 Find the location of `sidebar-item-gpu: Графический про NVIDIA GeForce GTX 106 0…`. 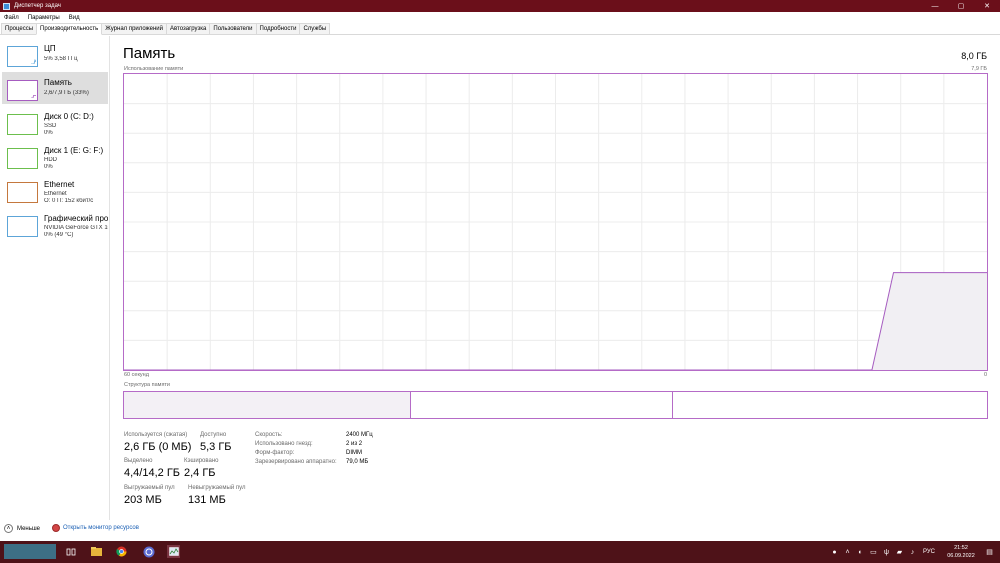

sidebar-item-gpu: Графический про NVIDIA GeForce GTX 106 0… is located at coordinates (55, 224).